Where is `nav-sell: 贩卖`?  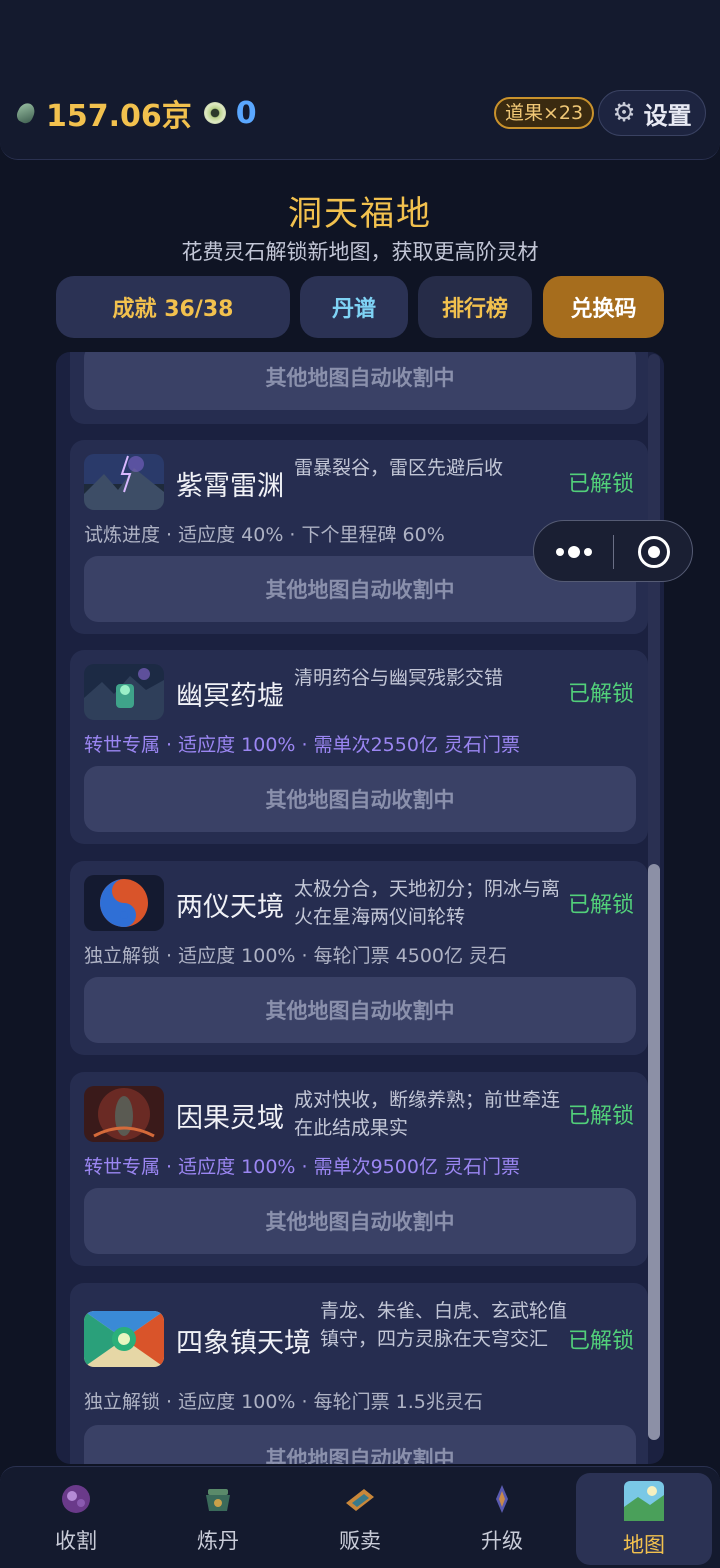 nav-sell: 贩卖 is located at coordinates (360, 1519).